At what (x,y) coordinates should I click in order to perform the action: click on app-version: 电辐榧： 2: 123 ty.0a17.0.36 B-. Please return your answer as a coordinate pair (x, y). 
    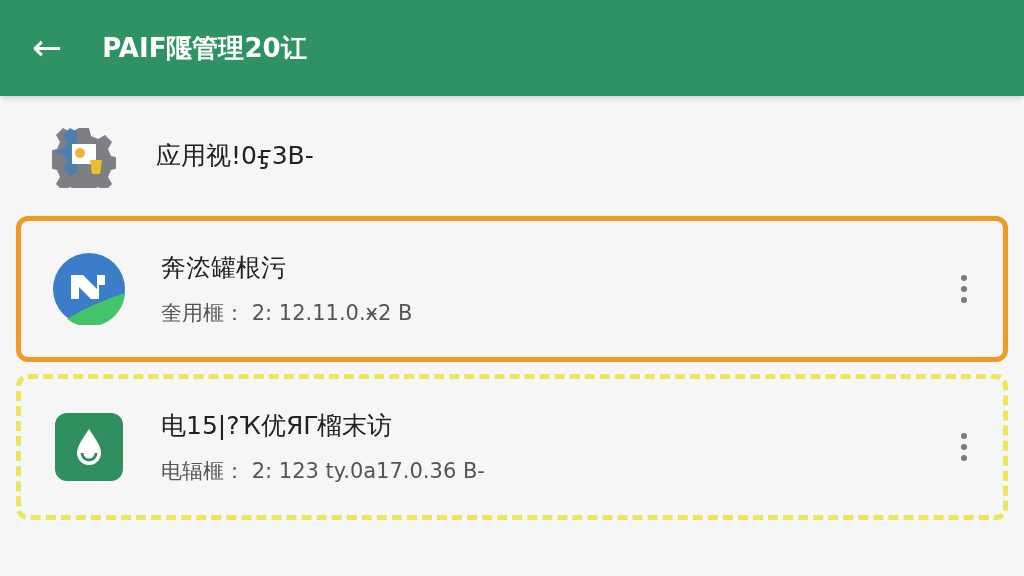
    Looking at the image, I should click on (323, 471).